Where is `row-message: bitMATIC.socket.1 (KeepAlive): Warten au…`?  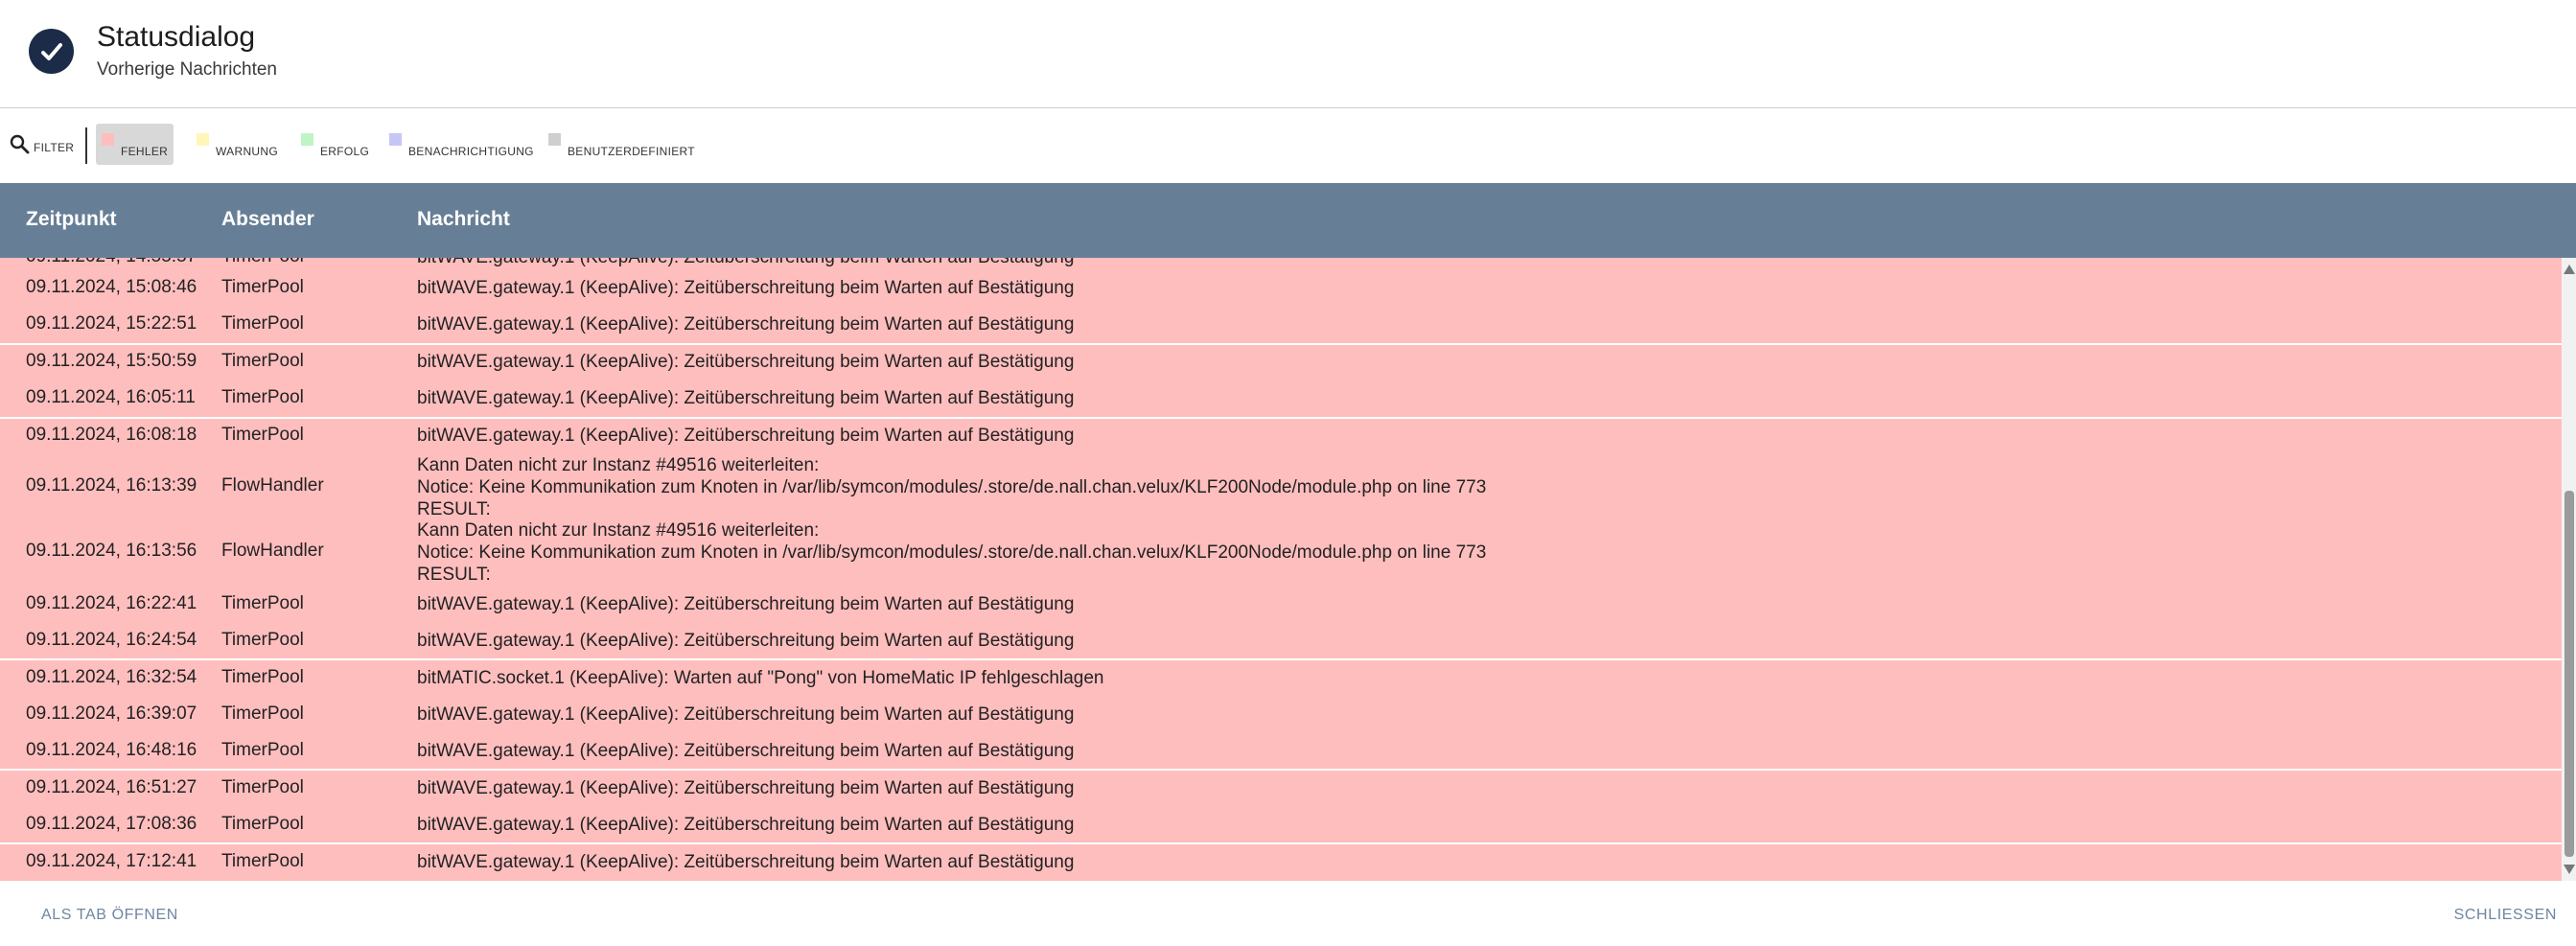 row-message: bitMATIC.socket.1 (KeepAlive): Warten au… is located at coordinates (761, 678).